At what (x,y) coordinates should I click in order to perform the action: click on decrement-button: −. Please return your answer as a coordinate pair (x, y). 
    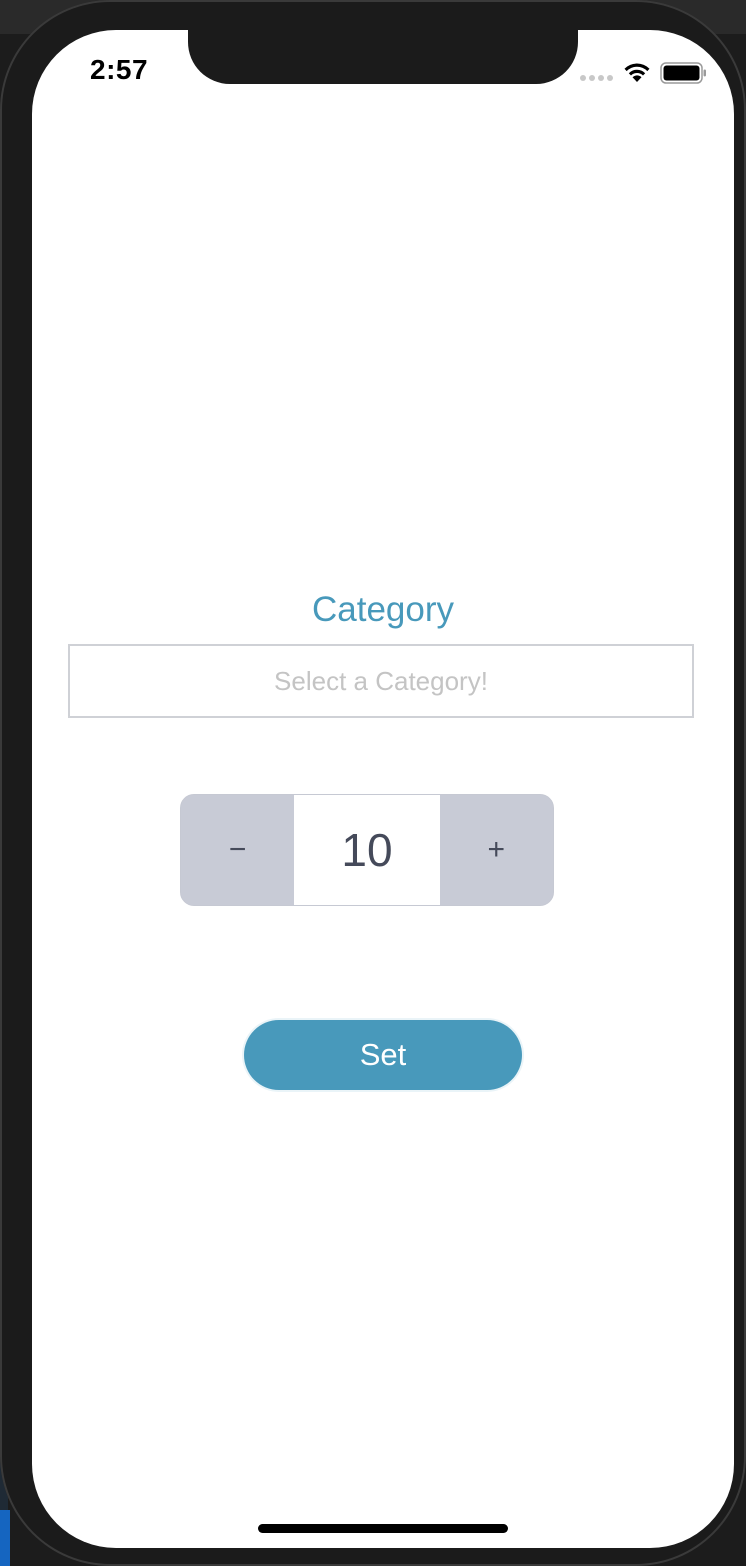
    Looking at the image, I should click on (238, 850).